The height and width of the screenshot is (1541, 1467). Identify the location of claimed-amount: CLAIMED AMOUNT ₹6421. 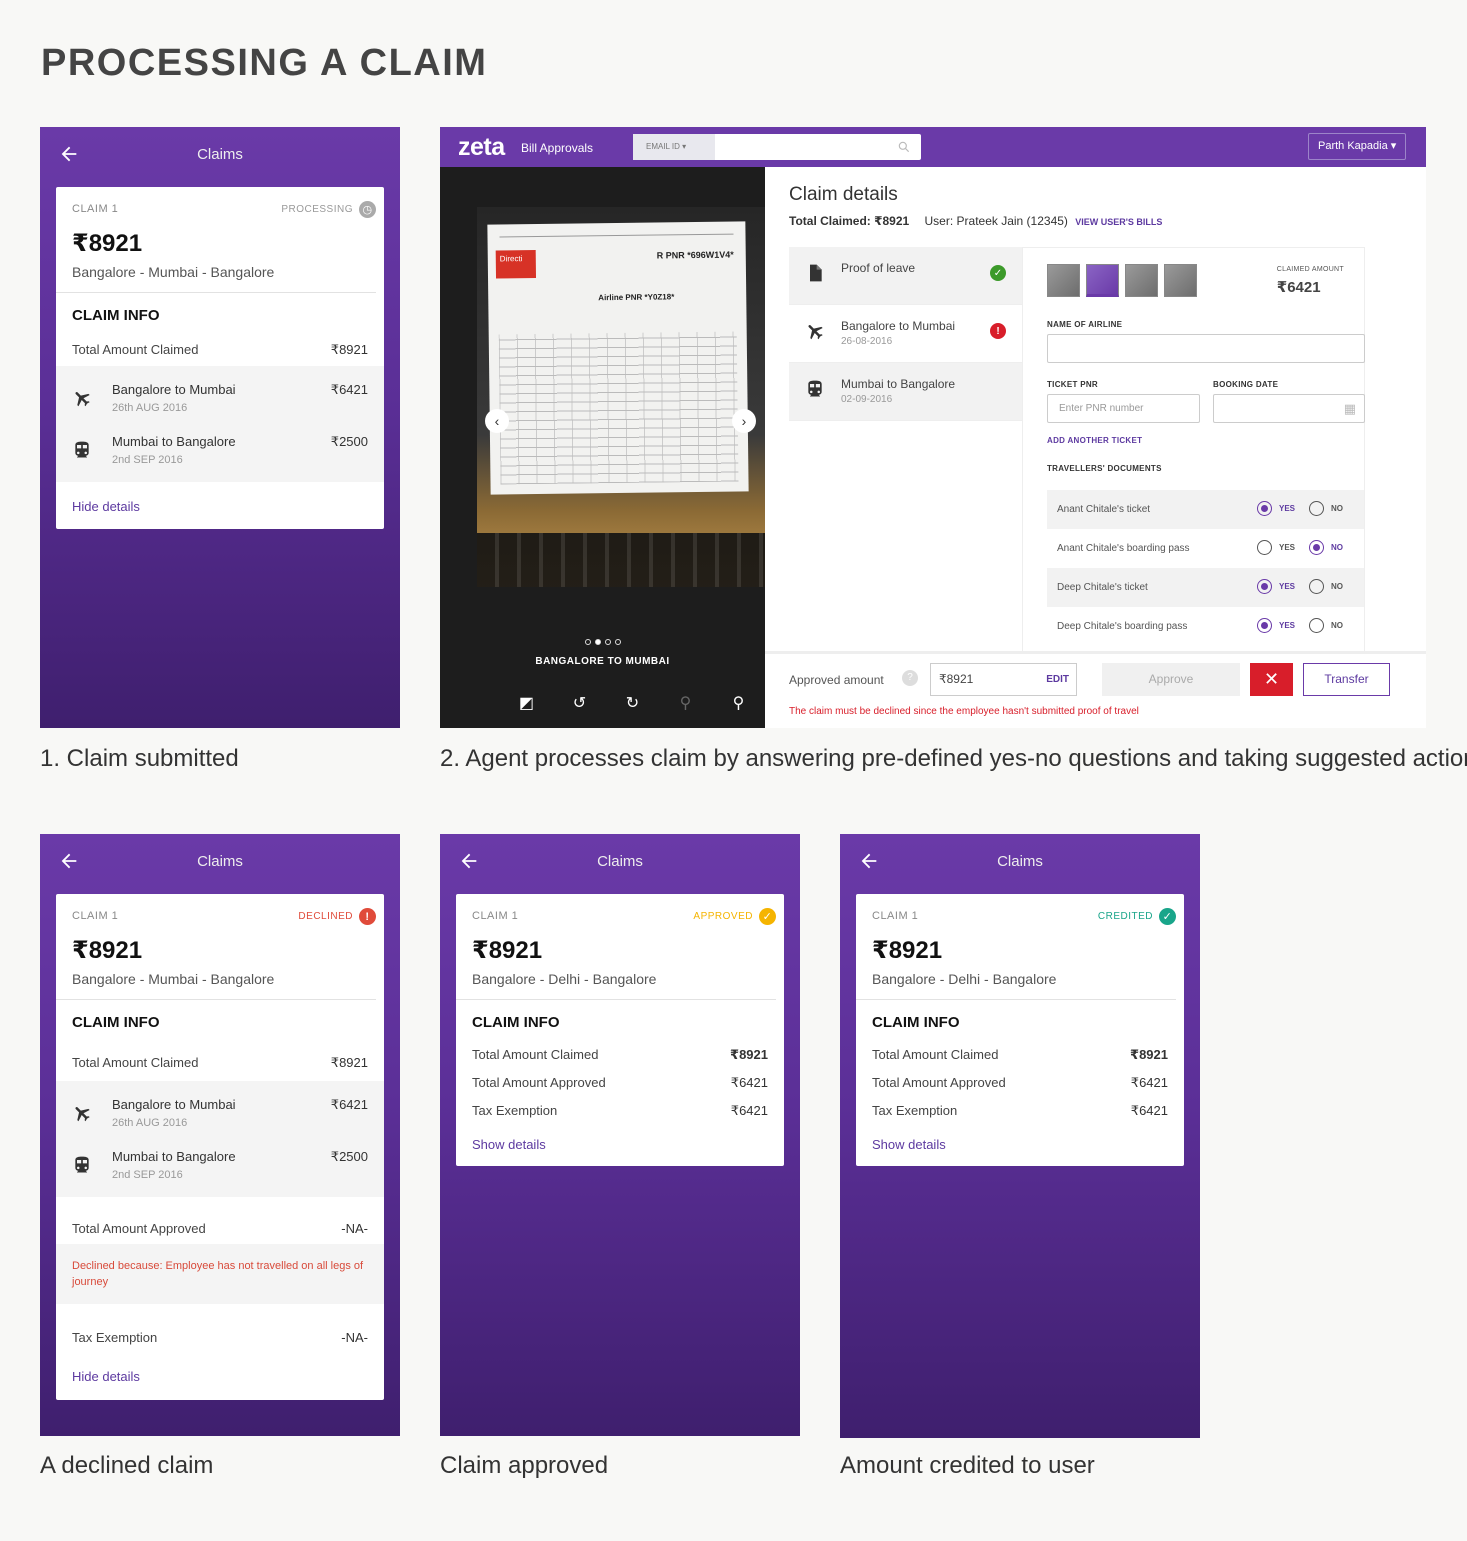
(1310, 281).